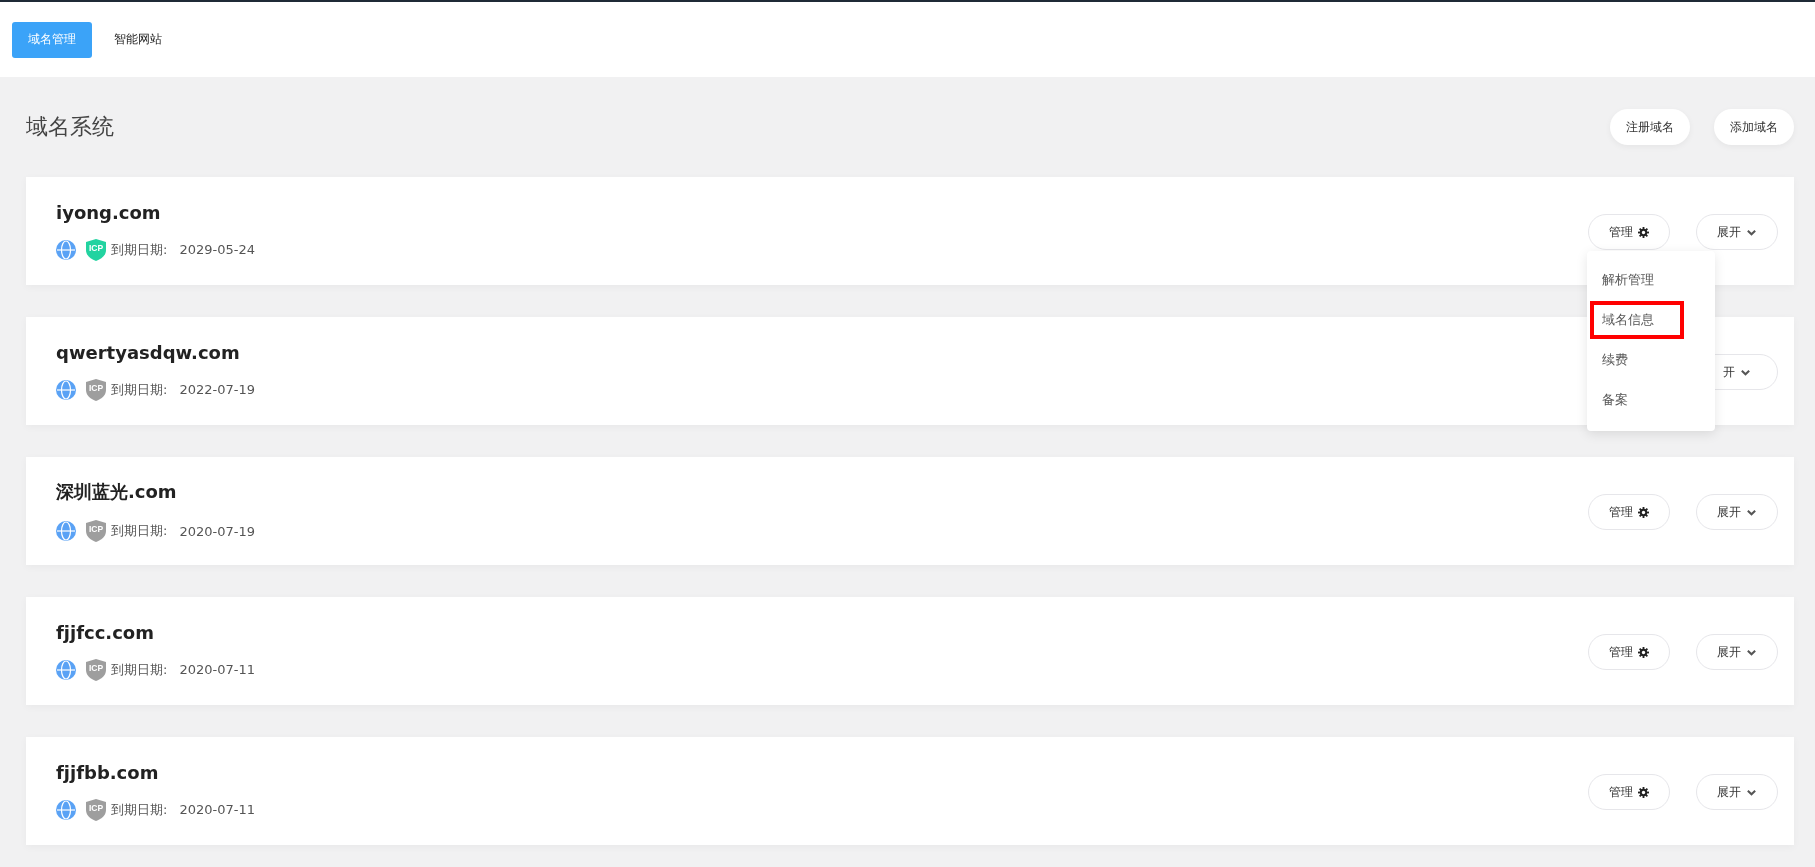  I want to click on menu-item: 域名信息, so click(1637, 320).